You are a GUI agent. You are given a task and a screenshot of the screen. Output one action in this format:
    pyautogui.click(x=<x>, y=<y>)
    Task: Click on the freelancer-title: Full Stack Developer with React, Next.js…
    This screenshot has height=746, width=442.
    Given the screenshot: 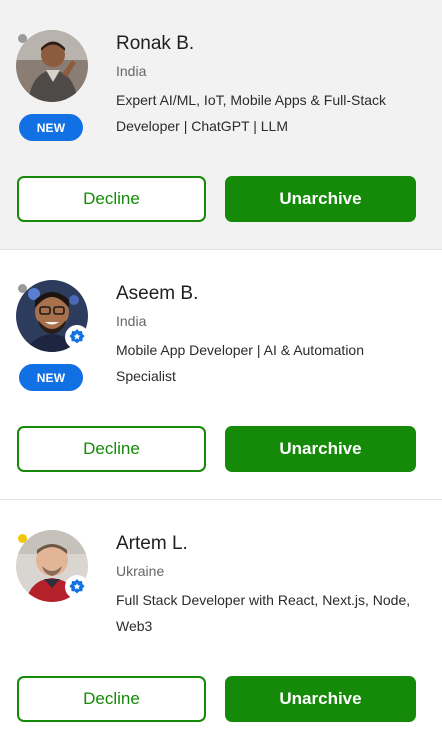 What is the action you would take?
    pyautogui.click(x=263, y=613)
    